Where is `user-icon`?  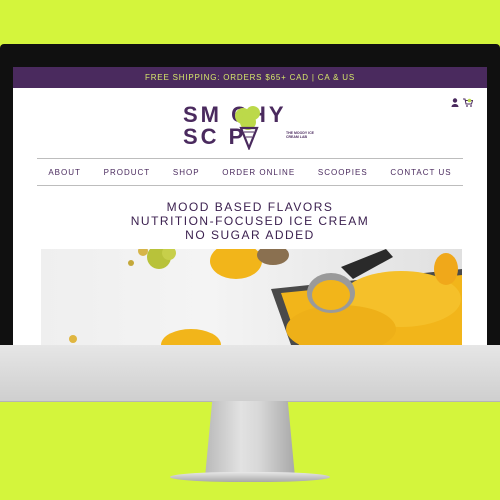 user-icon is located at coordinates (455, 102).